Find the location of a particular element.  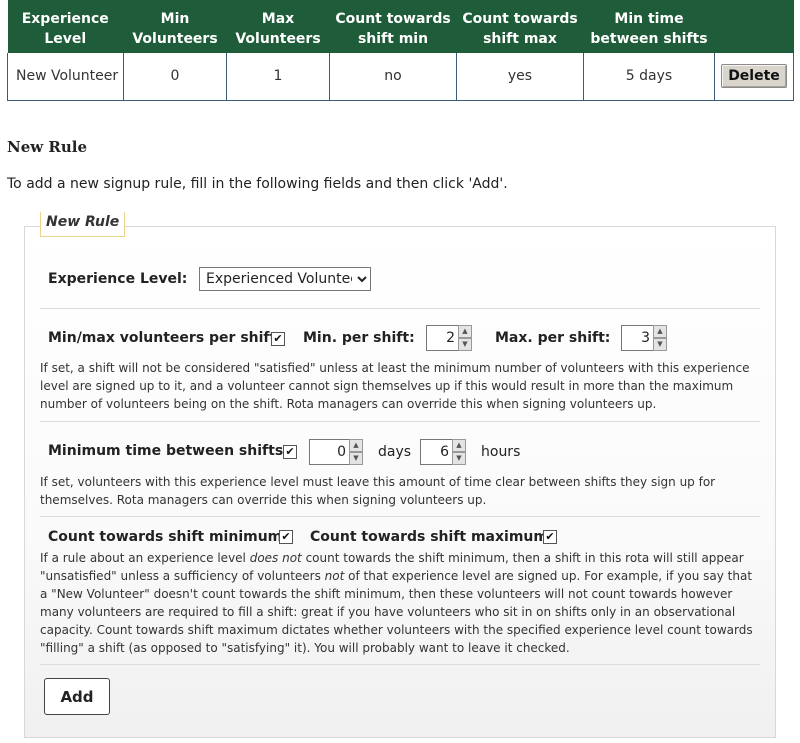

cell-min-volunteers: 0 is located at coordinates (175, 77).